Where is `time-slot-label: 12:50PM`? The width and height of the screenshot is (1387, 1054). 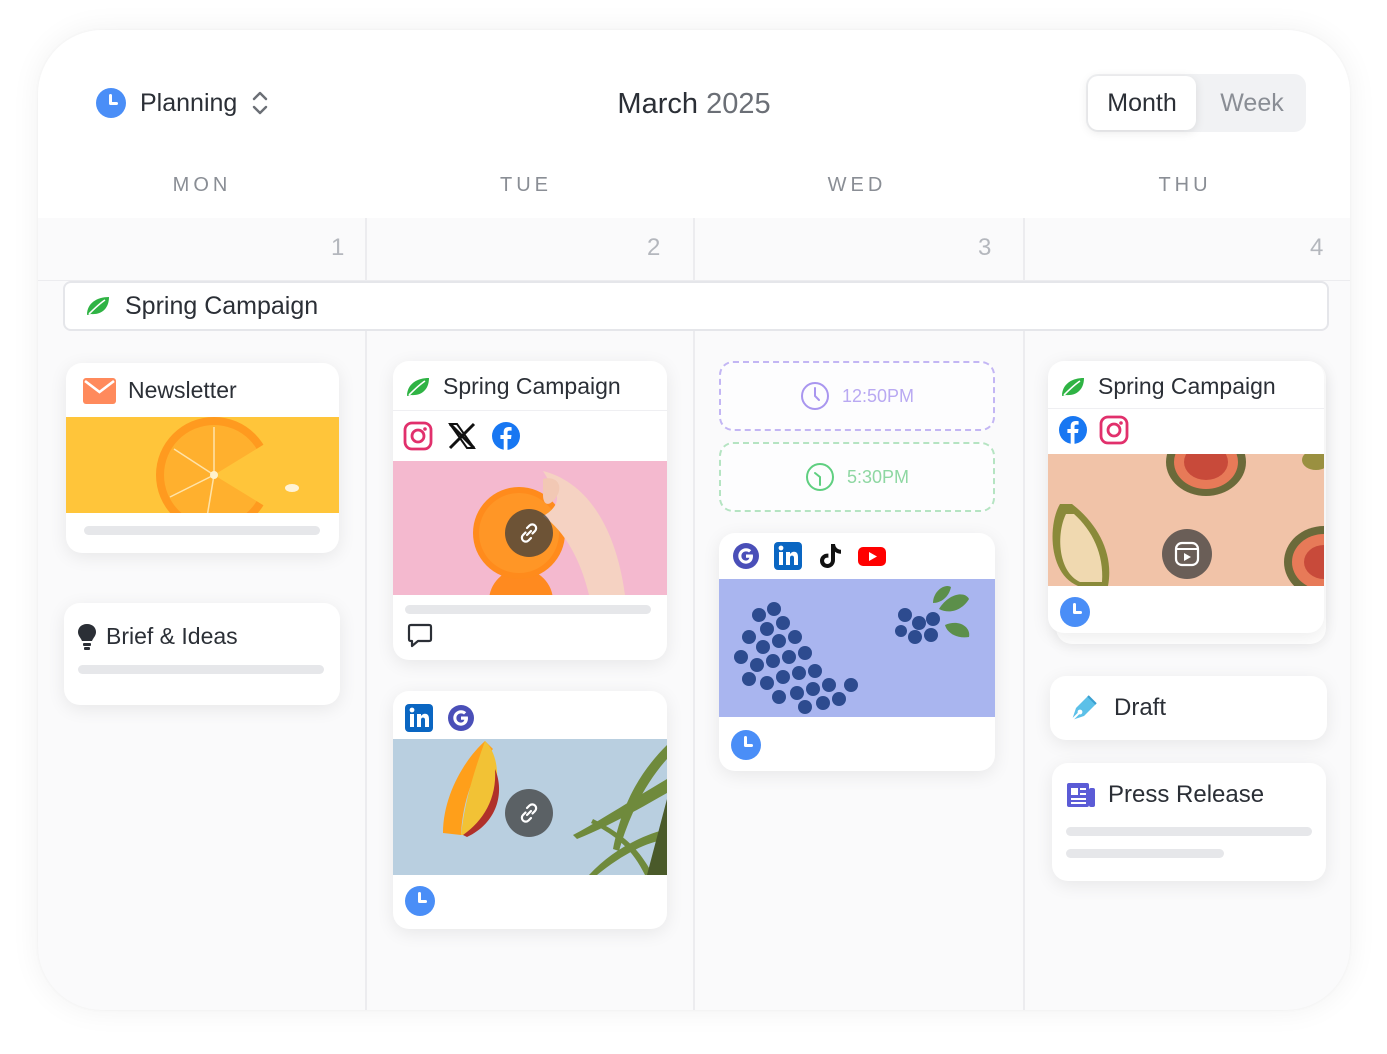
time-slot-label: 12:50PM is located at coordinates (878, 395).